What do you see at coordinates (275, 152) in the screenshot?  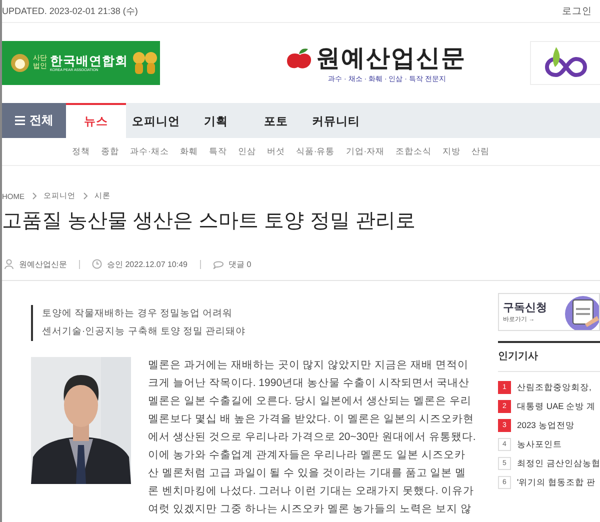 I see `subnav-link: 버섯` at bounding box center [275, 152].